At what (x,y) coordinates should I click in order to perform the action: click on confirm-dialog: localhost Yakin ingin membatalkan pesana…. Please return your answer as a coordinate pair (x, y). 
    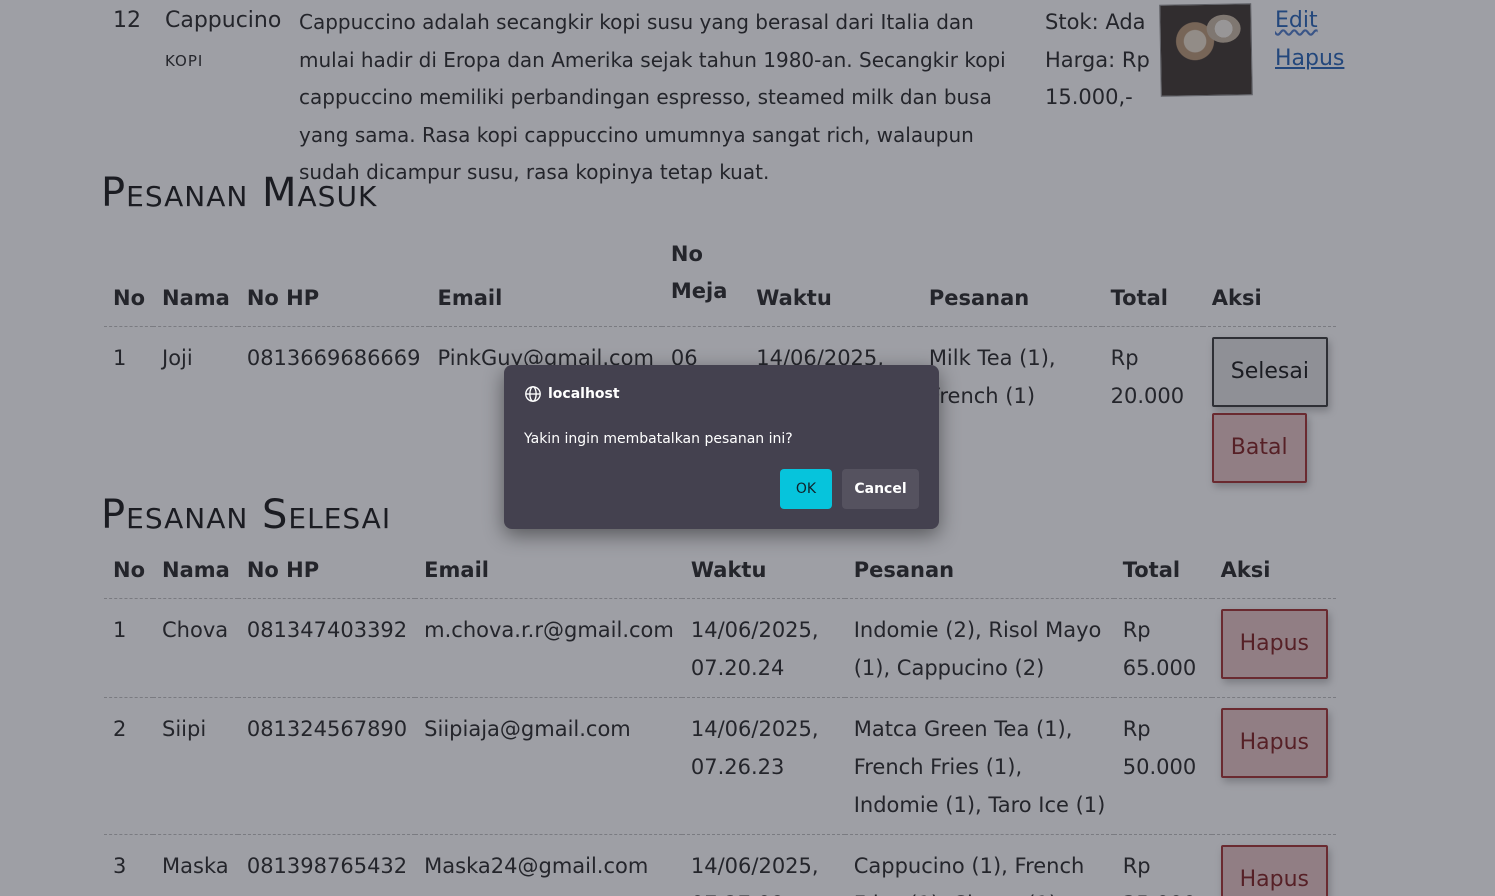
    Looking at the image, I should click on (721, 447).